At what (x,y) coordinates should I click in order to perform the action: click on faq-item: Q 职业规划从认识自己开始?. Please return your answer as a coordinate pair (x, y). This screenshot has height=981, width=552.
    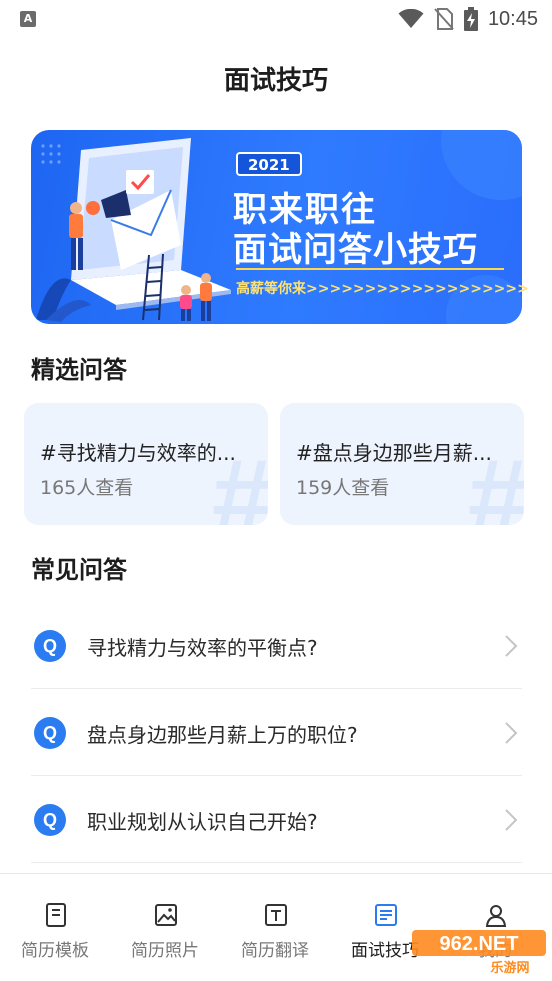
    Looking at the image, I should click on (276, 819).